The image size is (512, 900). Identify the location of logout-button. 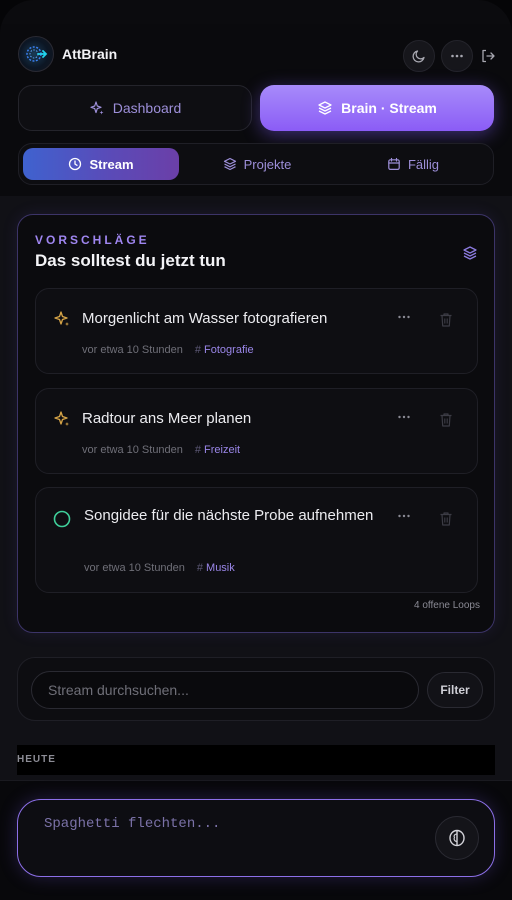
(488, 56).